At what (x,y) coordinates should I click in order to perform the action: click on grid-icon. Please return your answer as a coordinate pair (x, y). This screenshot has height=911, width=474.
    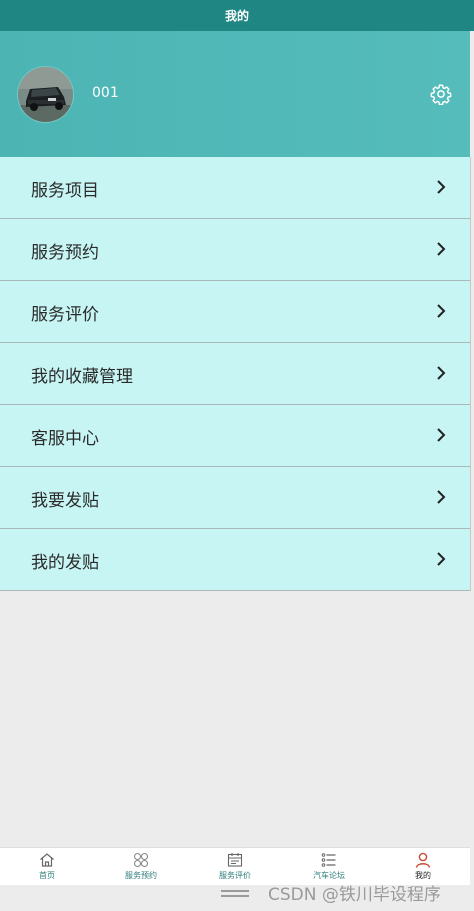
    Looking at the image, I should click on (141, 860).